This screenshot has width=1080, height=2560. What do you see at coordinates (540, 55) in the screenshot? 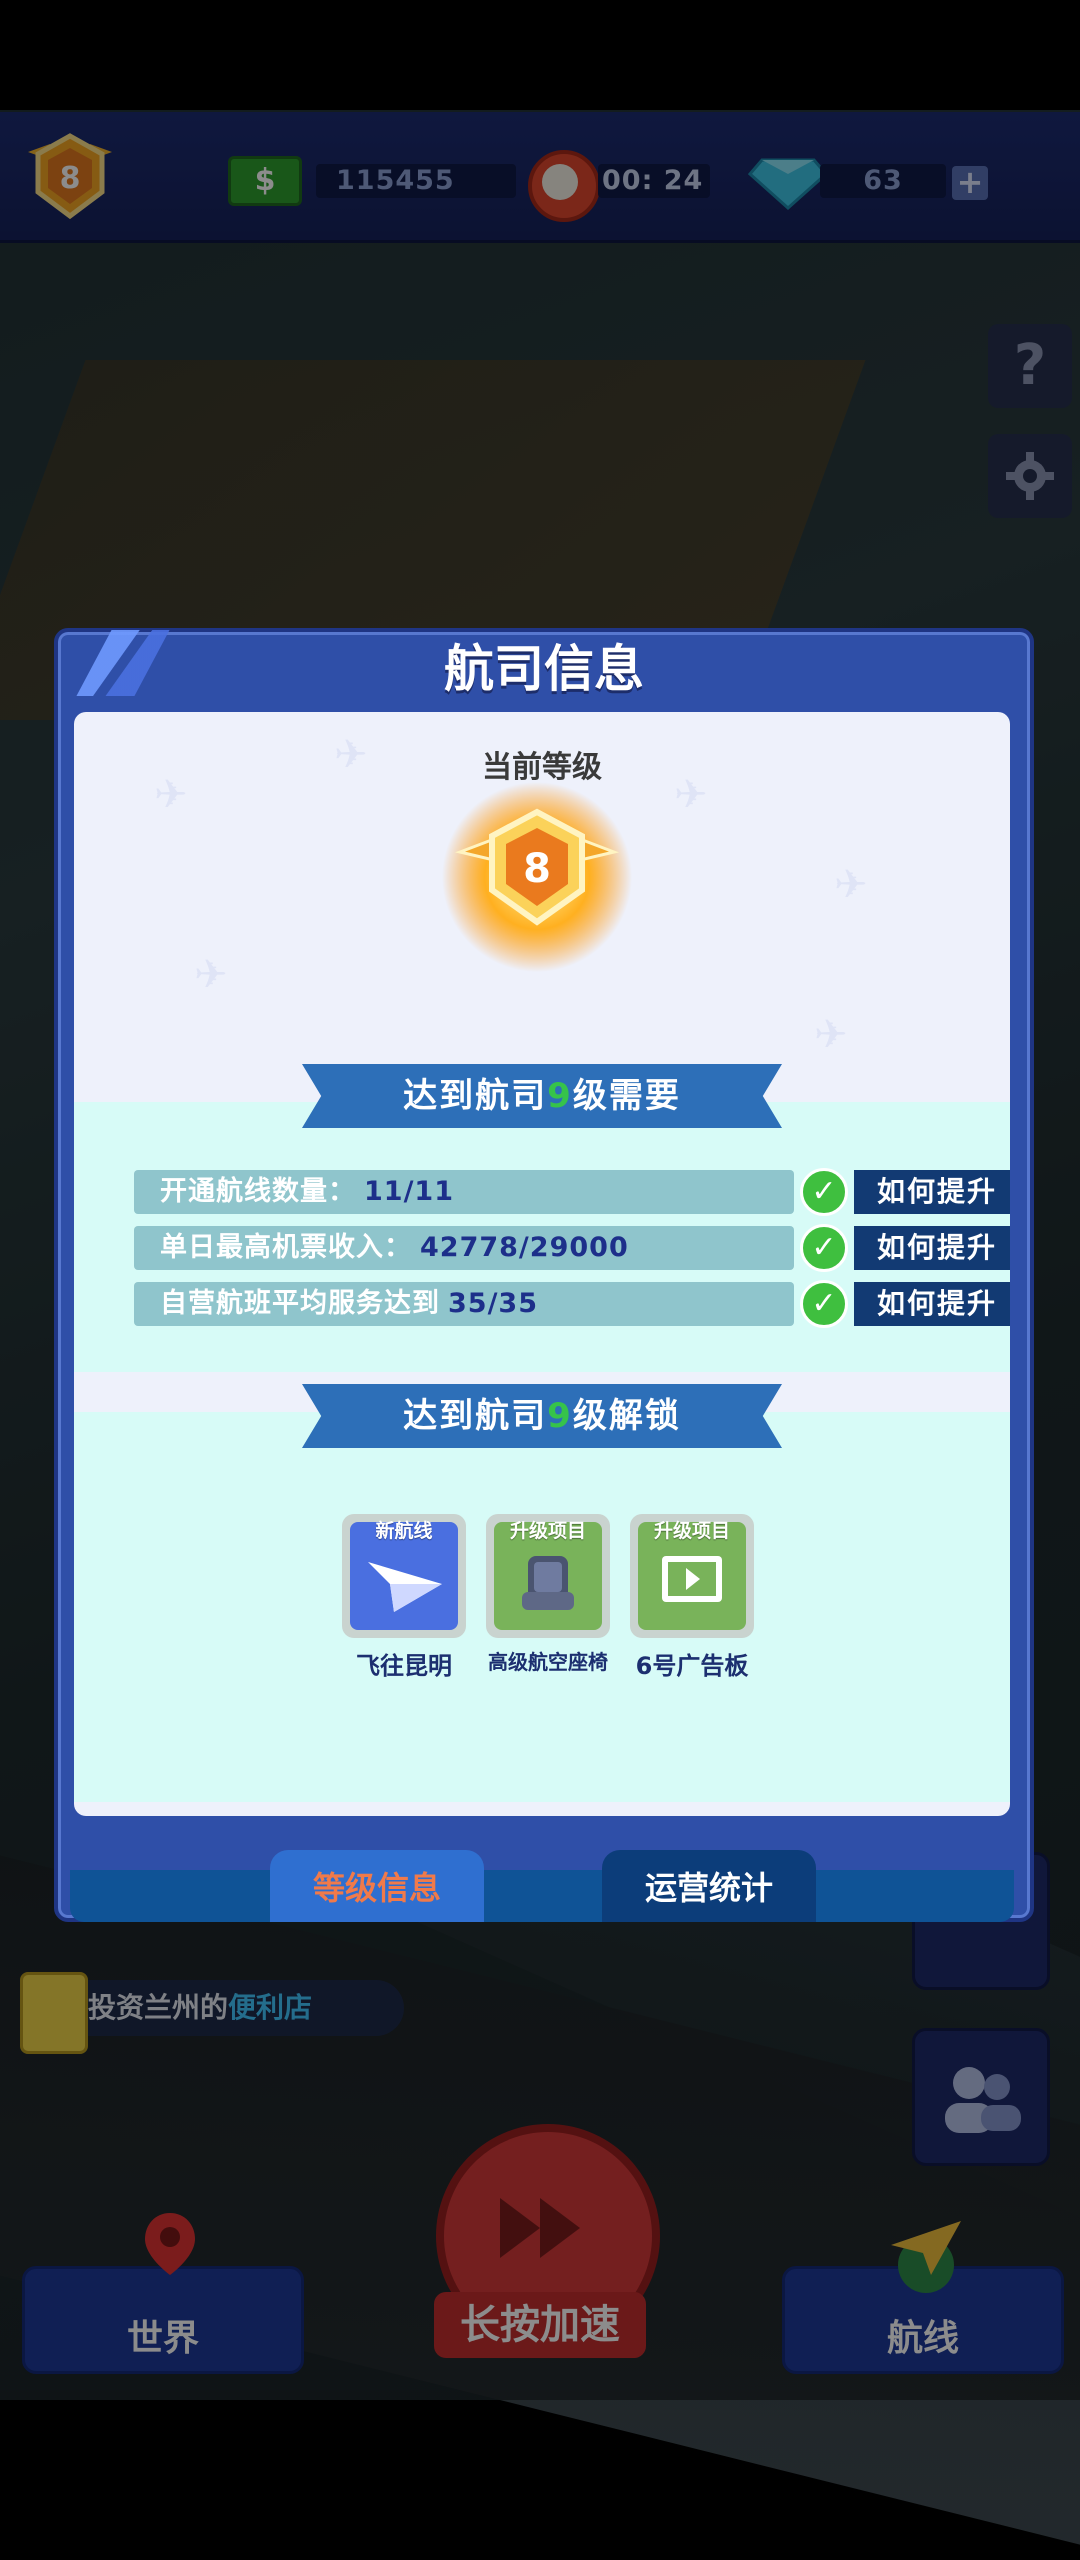
I see `status-bar` at bounding box center [540, 55].